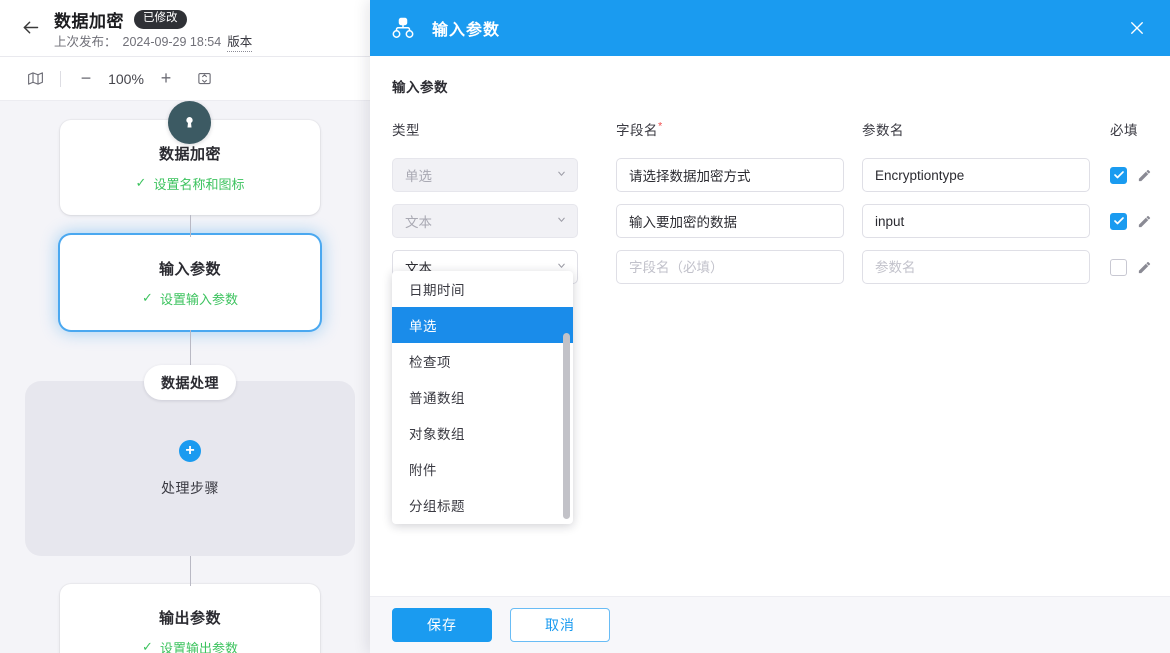 The image size is (1170, 653). Describe the element at coordinates (190, 382) in the screenshot. I see `process-group-title: 数据处理` at that location.